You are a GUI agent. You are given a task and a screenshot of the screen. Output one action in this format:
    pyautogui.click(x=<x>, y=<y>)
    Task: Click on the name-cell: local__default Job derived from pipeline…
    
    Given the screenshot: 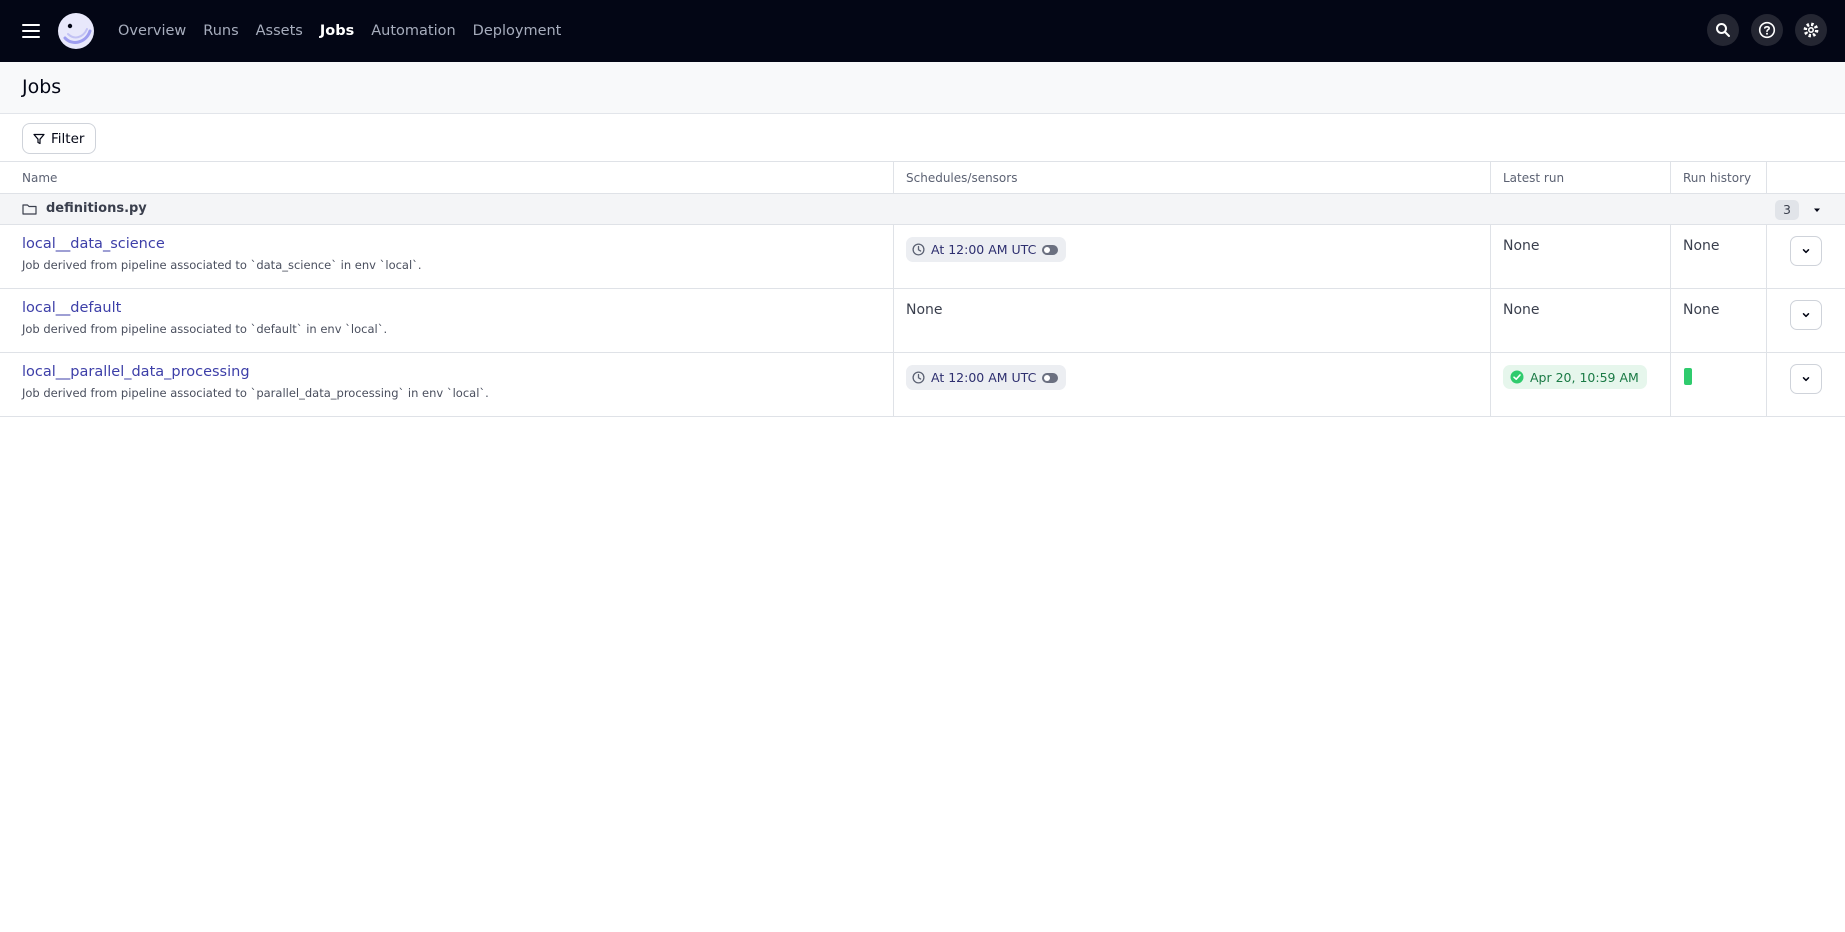 What is the action you would take?
    pyautogui.click(x=446, y=320)
    